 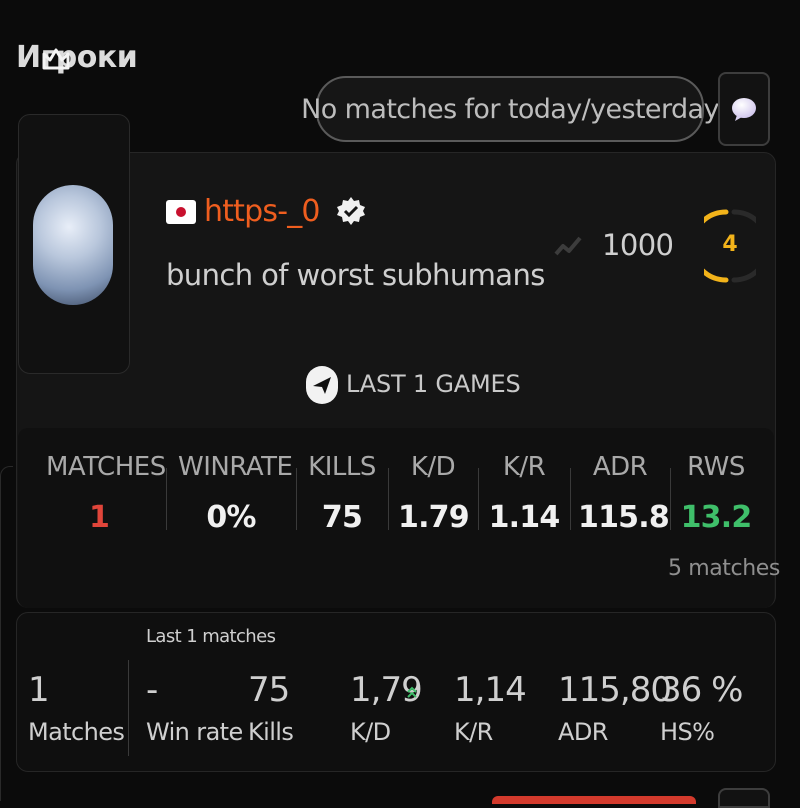 I want to click on stat-label: K/R, so click(x=524, y=467).